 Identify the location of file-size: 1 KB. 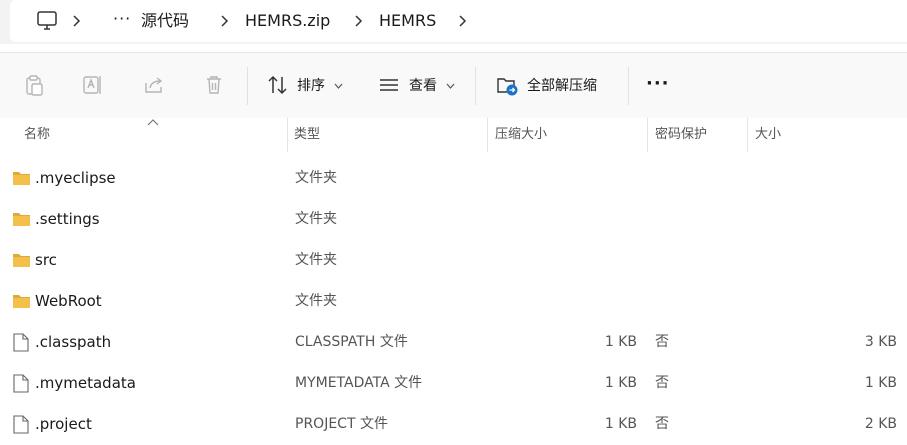
(880, 383).